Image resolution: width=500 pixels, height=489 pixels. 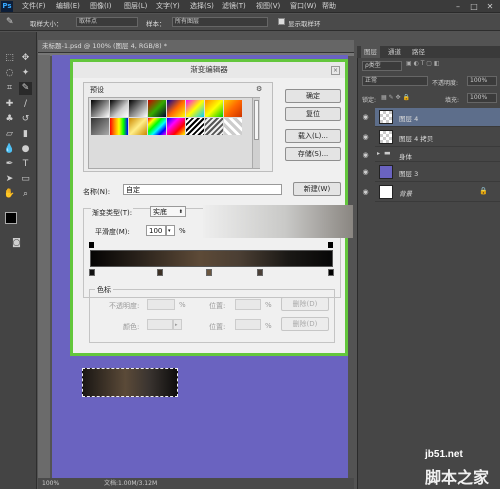 What do you see at coordinates (378, 153) in the screenshot?
I see `expand-arrow-icon: ▸` at bounding box center [378, 153].